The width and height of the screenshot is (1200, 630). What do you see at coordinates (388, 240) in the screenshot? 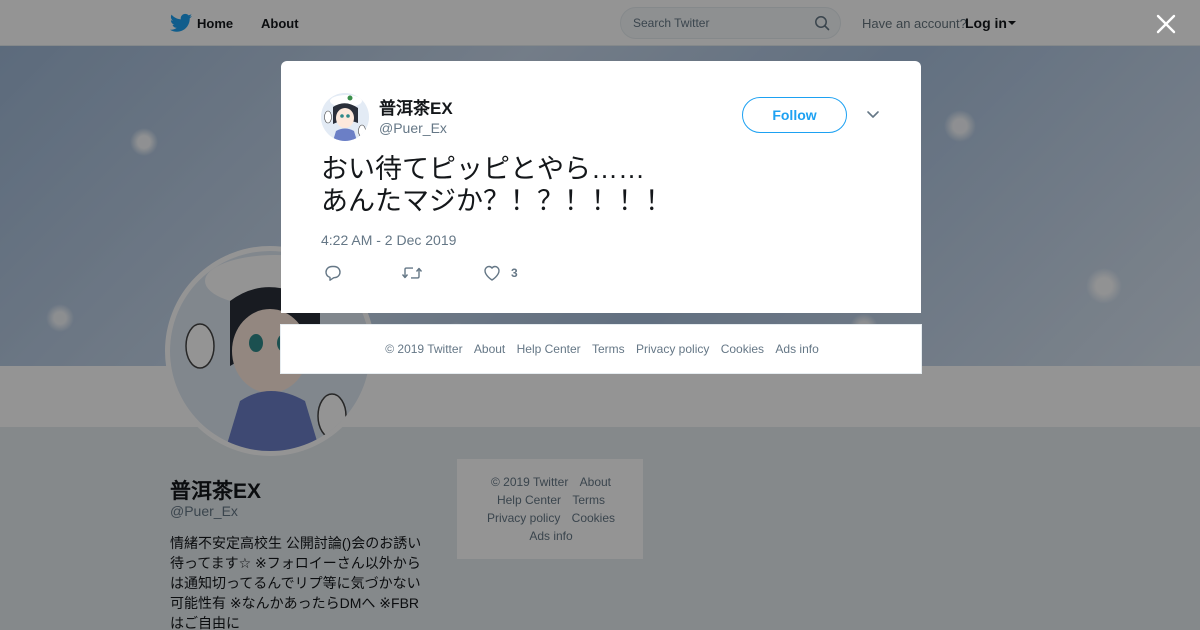
I see `tweet-timestamp: 4:22 AM - 2 Dec 2019` at bounding box center [388, 240].